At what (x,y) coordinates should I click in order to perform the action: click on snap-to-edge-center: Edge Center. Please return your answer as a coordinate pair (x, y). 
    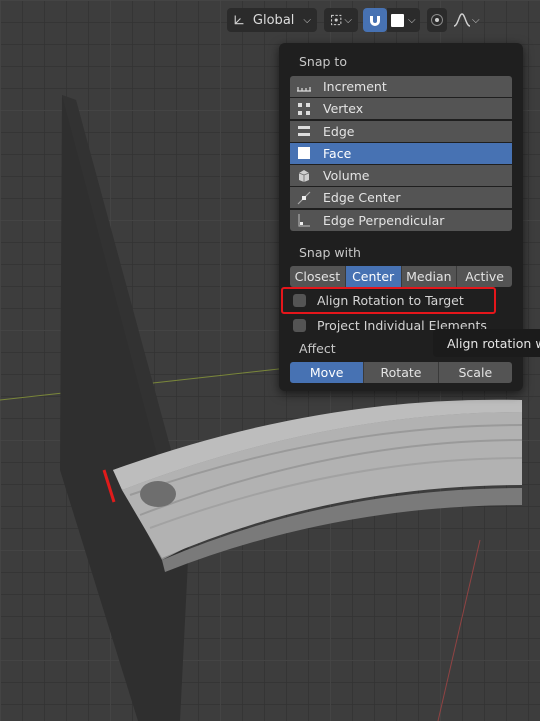
    Looking at the image, I should click on (401, 198).